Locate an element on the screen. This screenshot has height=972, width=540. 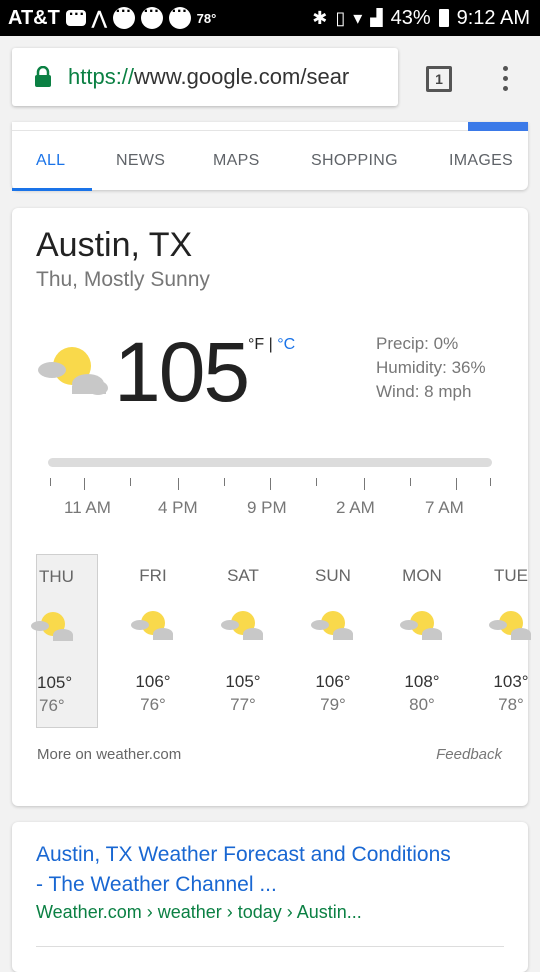
day-forecast-thu: THU 105° 76° is located at coordinates (64, 641).